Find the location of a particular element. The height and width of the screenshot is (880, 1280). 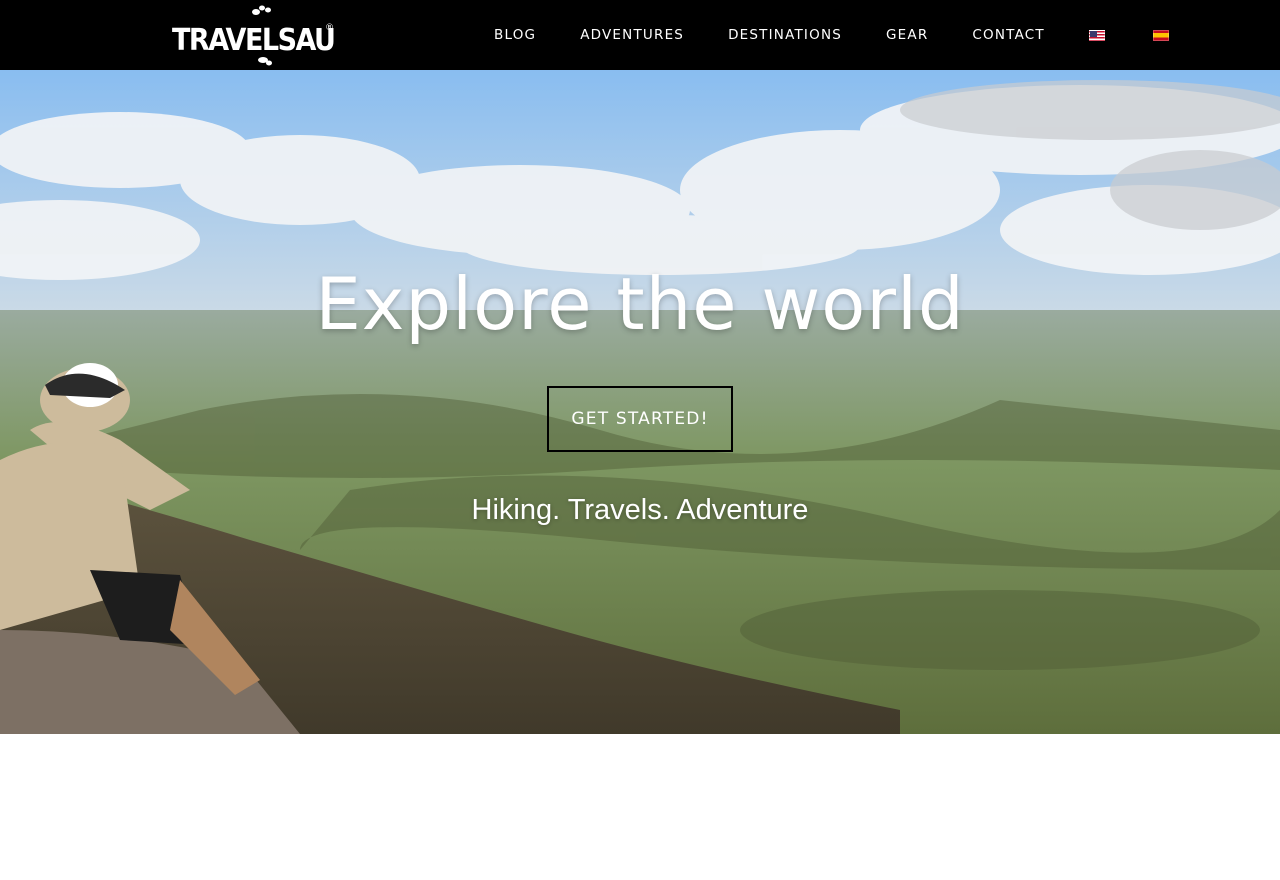

spain-flag-icon is located at coordinates (1160, 35).